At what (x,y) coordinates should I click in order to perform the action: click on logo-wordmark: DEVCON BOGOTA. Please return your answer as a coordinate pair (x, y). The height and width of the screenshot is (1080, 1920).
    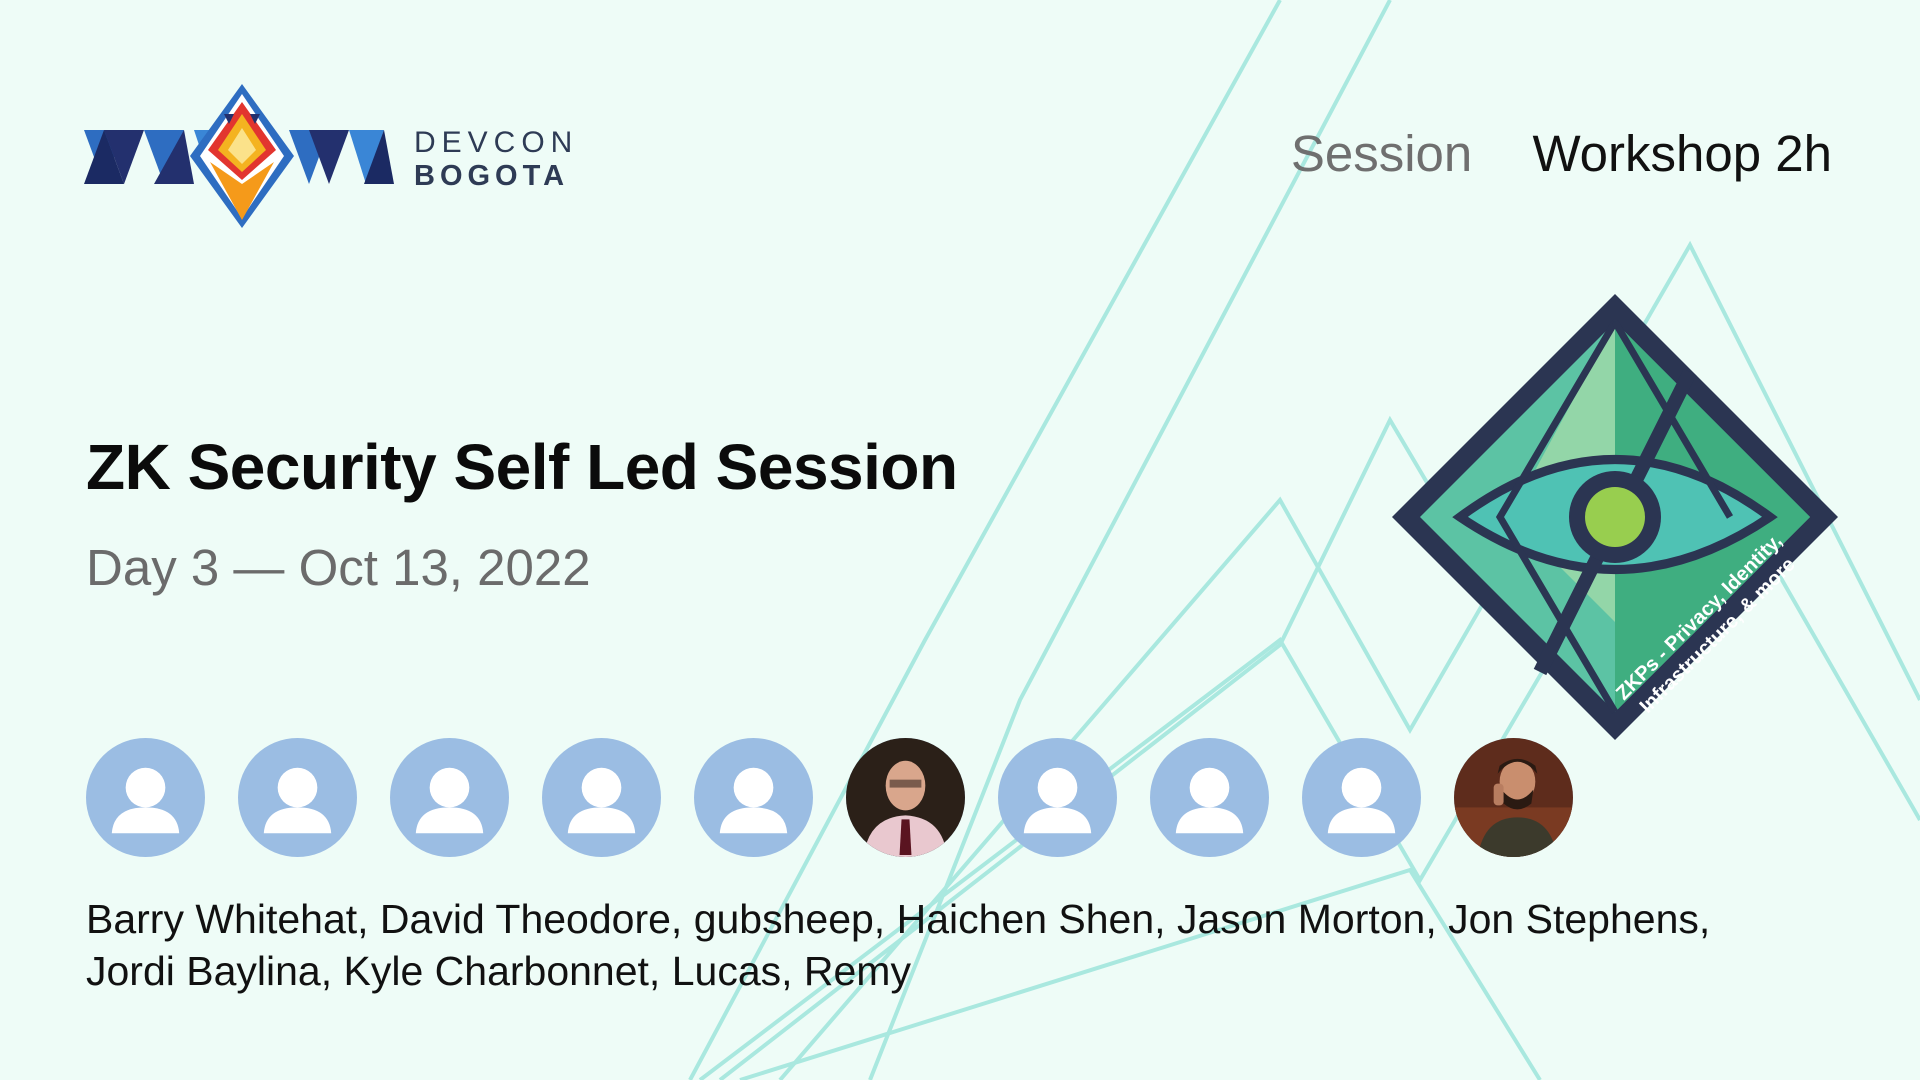
    Looking at the image, I should click on (496, 159).